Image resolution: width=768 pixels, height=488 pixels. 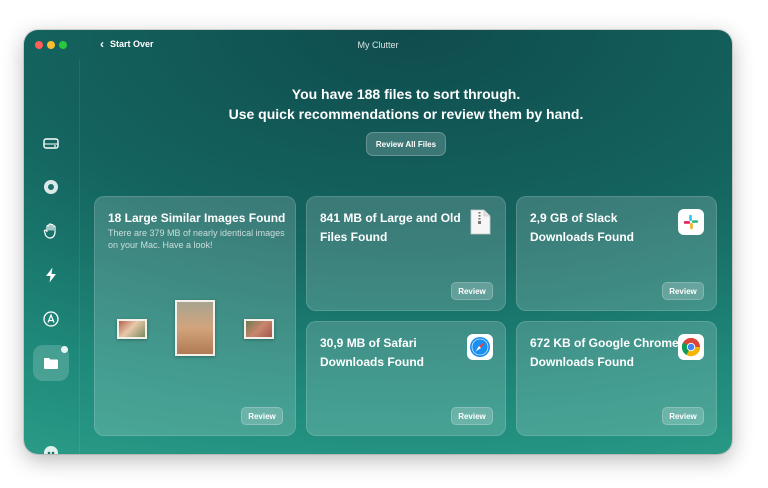 I want to click on review-all-files-button: Review All Files, so click(x=406, y=144).